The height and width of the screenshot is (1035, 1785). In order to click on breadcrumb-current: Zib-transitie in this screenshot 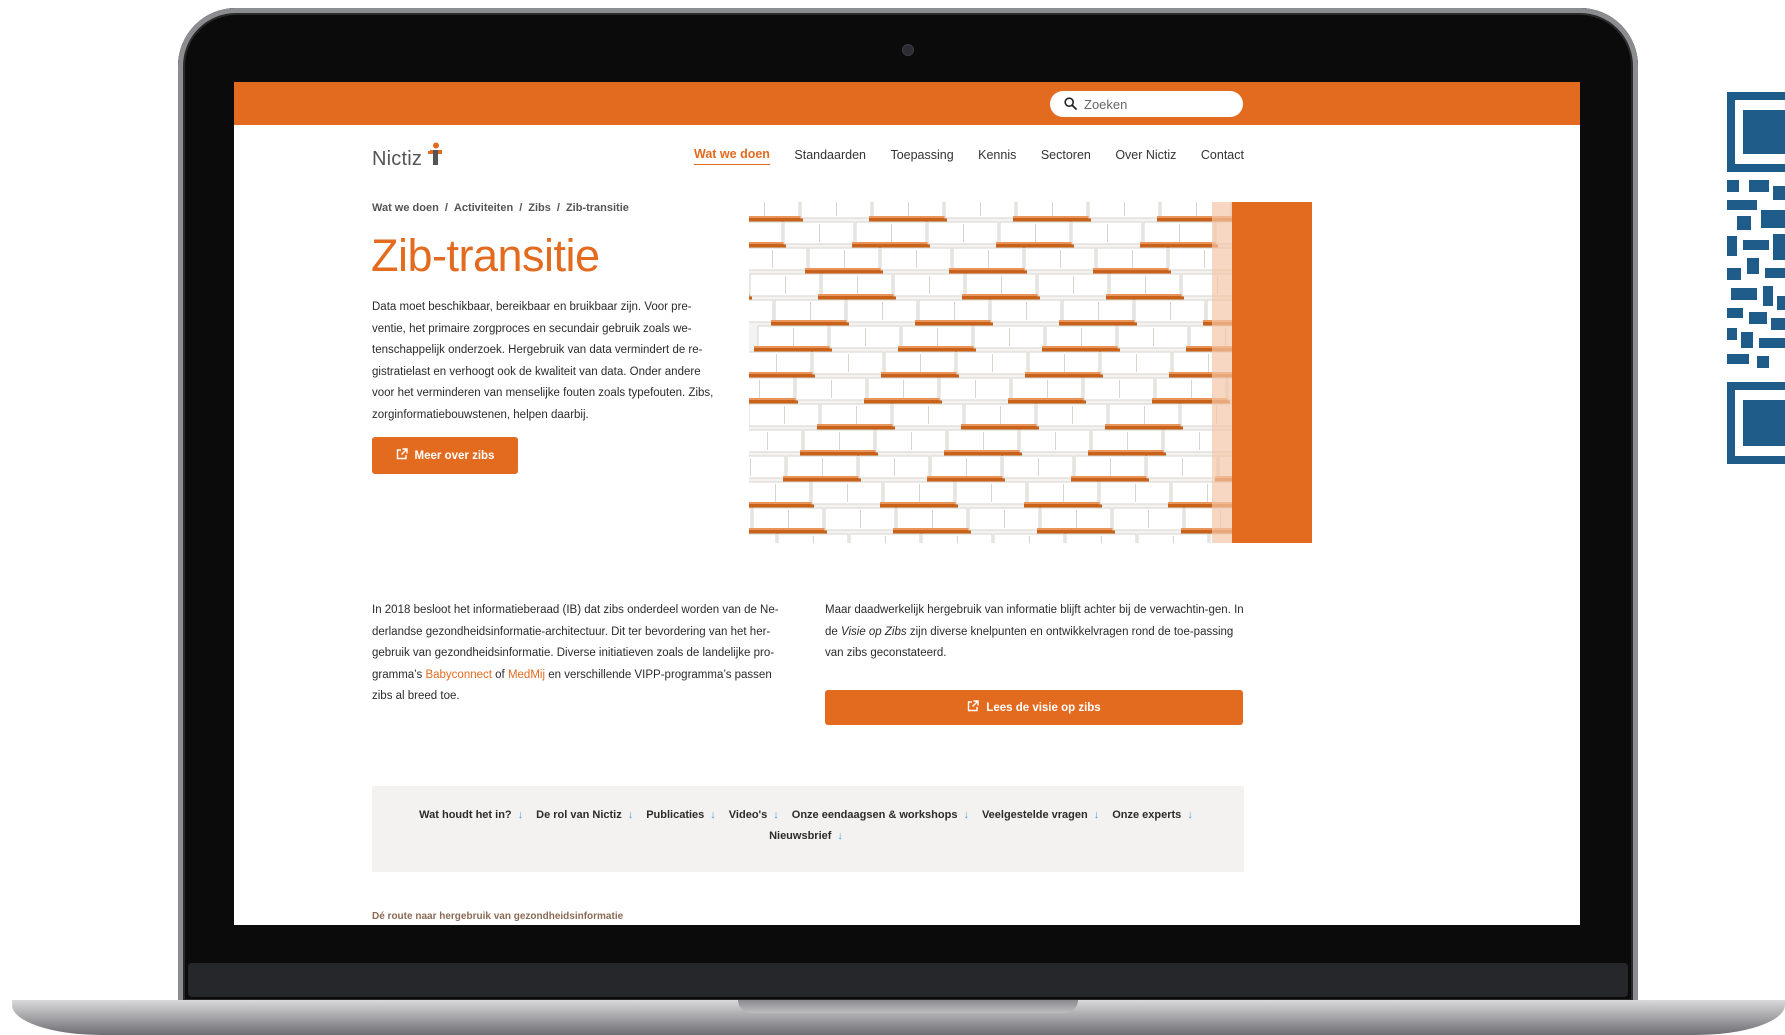, I will do `click(597, 208)`.